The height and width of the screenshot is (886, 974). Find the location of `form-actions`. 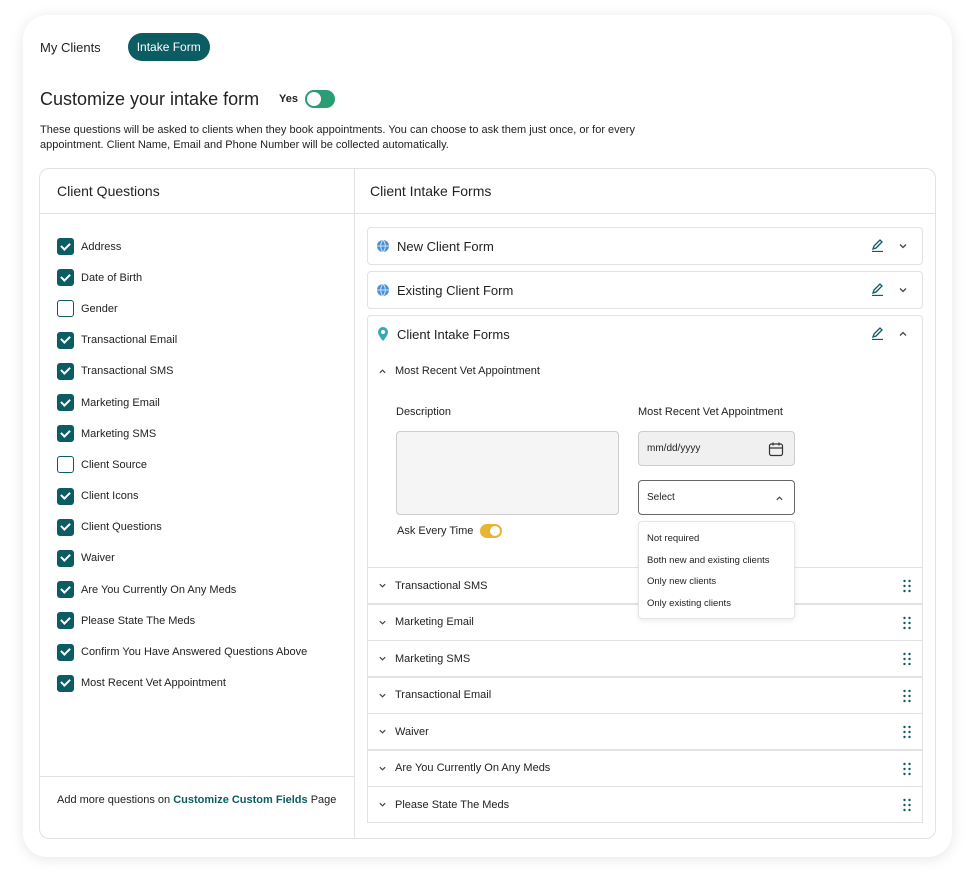

form-actions is located at coordinates (889, 289).